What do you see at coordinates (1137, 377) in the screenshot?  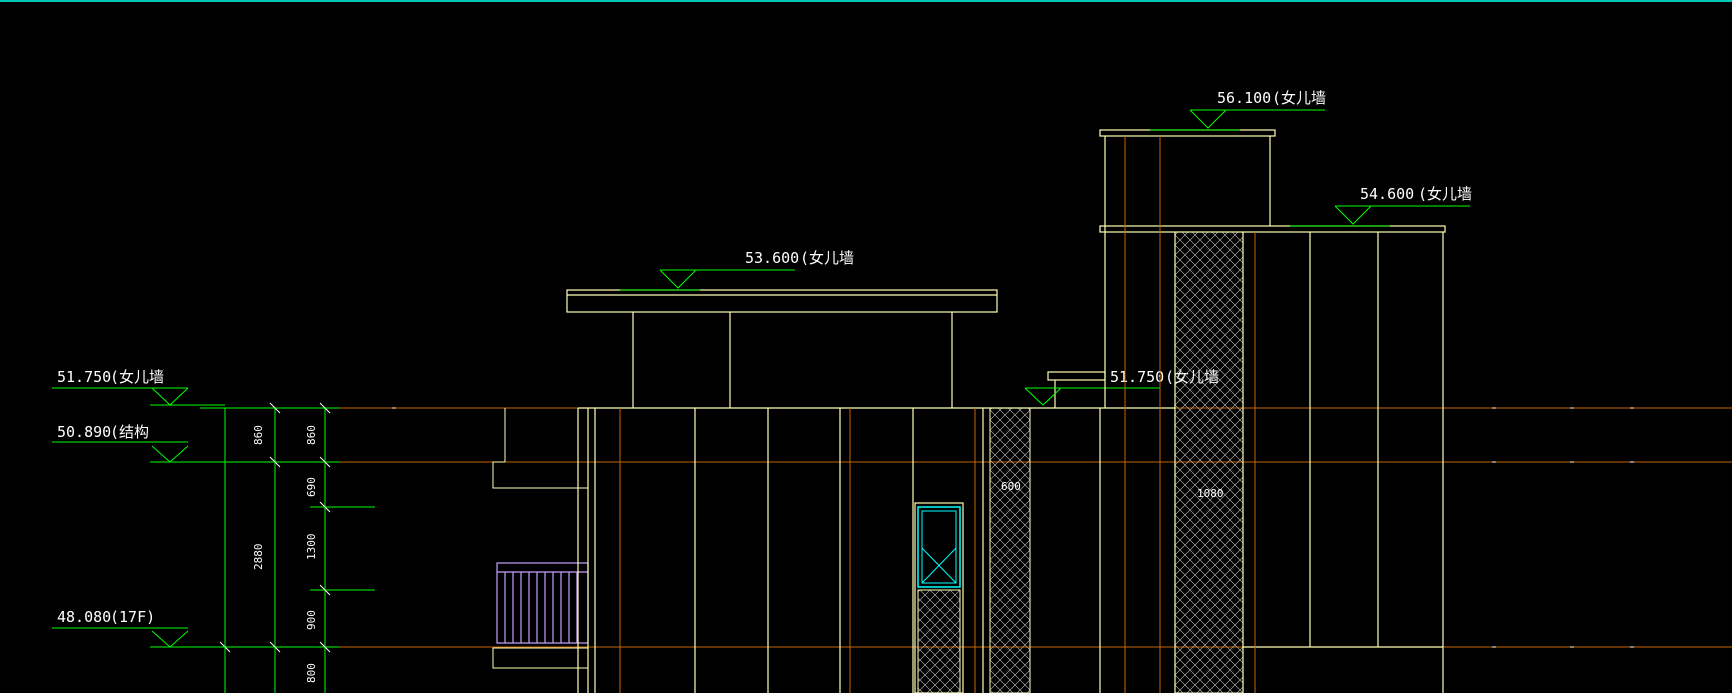 I see `level-51750-right-elev: 51.750` at bounding box center [1137, 377].